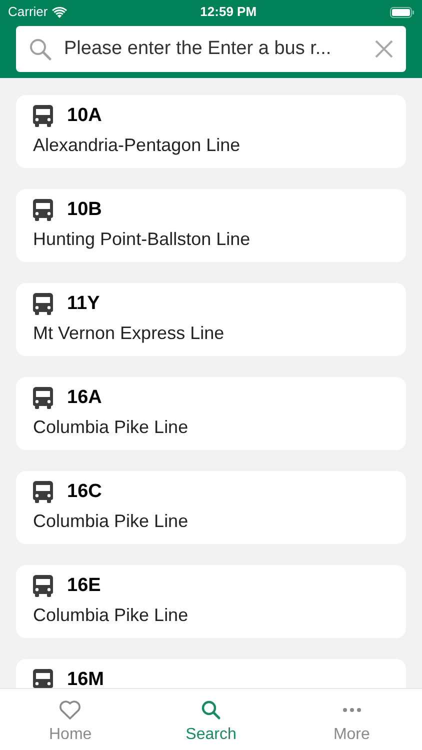 This screenshot has width=422, height=750. I want to click on route-card: 10B Hunting Point-Ballston Line, so click(211, 225).